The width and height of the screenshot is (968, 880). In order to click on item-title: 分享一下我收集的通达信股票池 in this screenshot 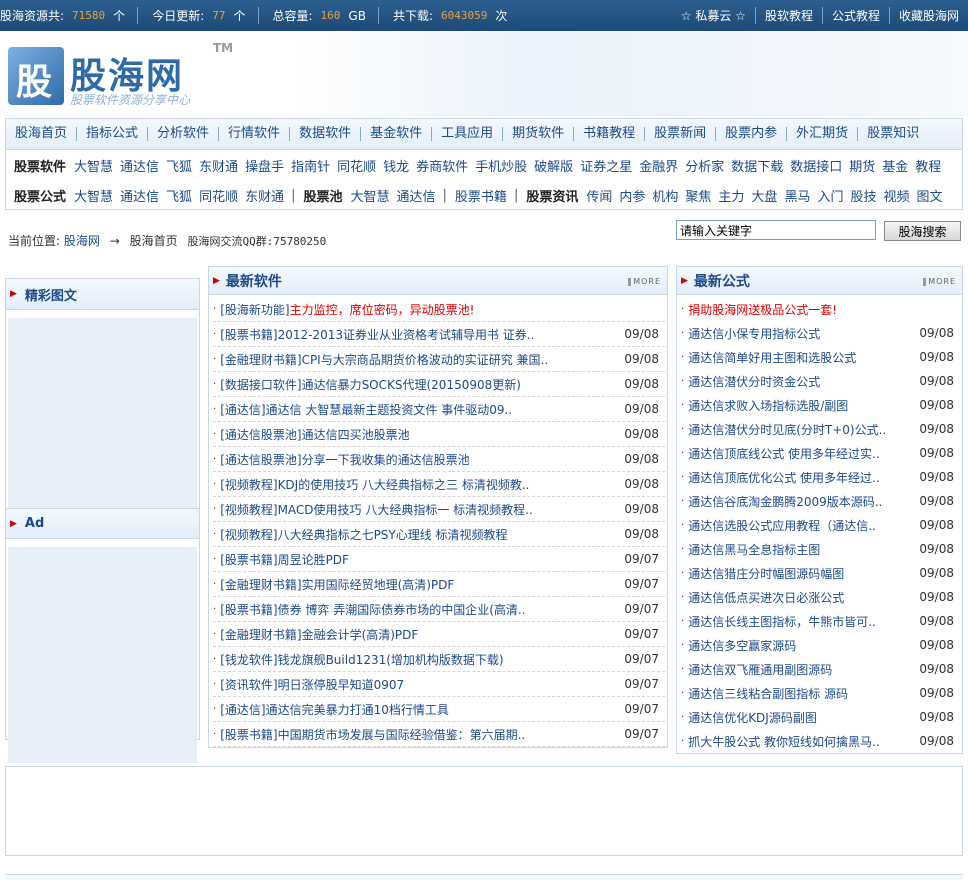, I will do `click(386, 459)`.